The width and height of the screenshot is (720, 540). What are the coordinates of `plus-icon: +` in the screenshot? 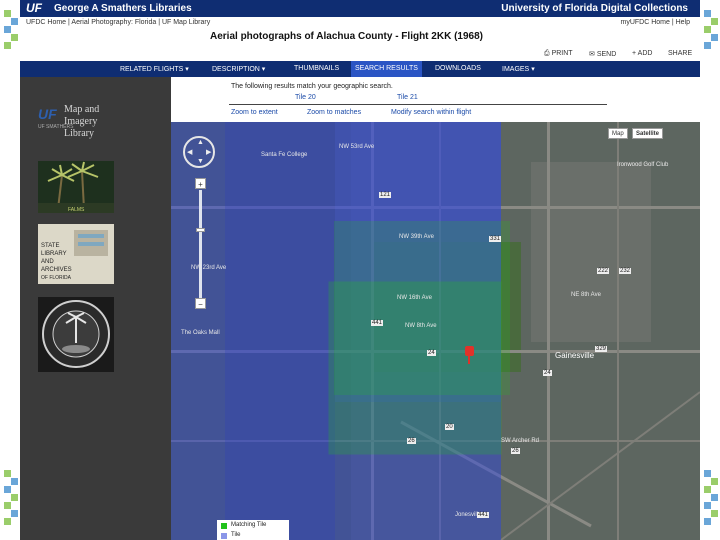 It's located at (634, 53).